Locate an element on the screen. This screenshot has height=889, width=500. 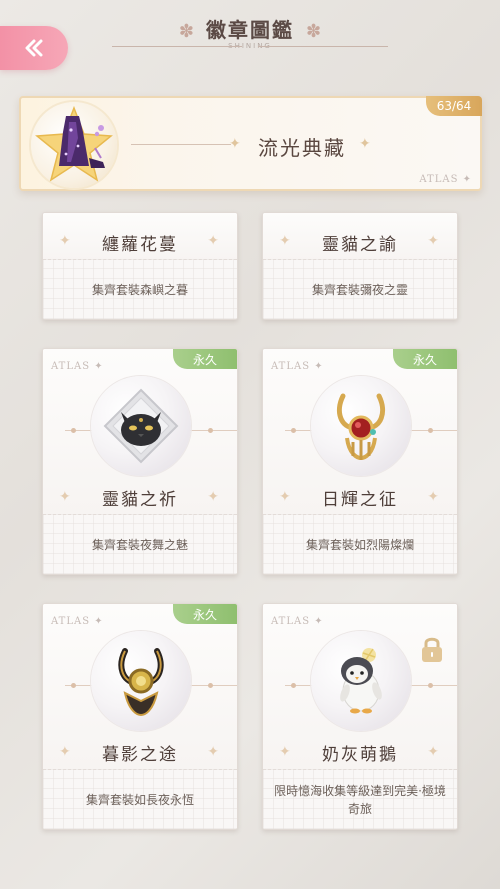
badge-card: ATLAS ✦ 永久 ✦ 暮影之途 ✦ 集齊套裝如長夜永恆 is located at coordinates (140, 716).